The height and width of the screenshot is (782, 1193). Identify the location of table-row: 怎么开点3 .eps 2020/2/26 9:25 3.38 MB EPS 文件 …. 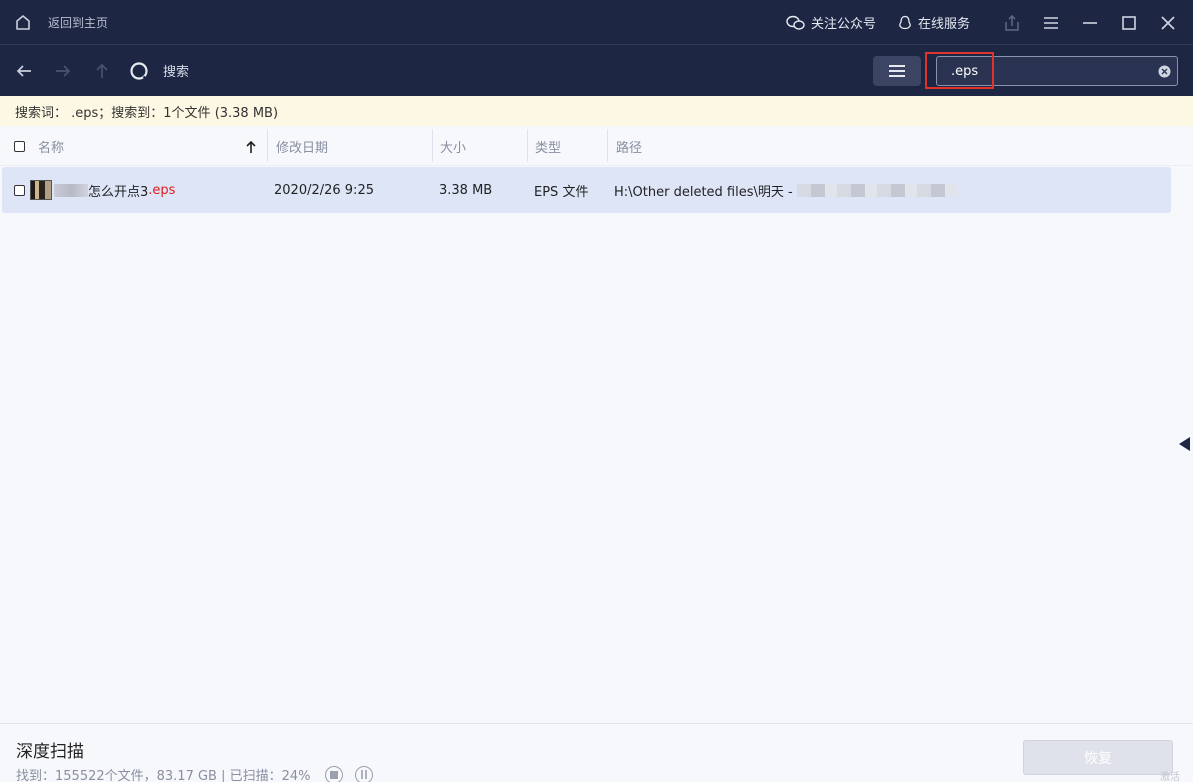
(586, 190).